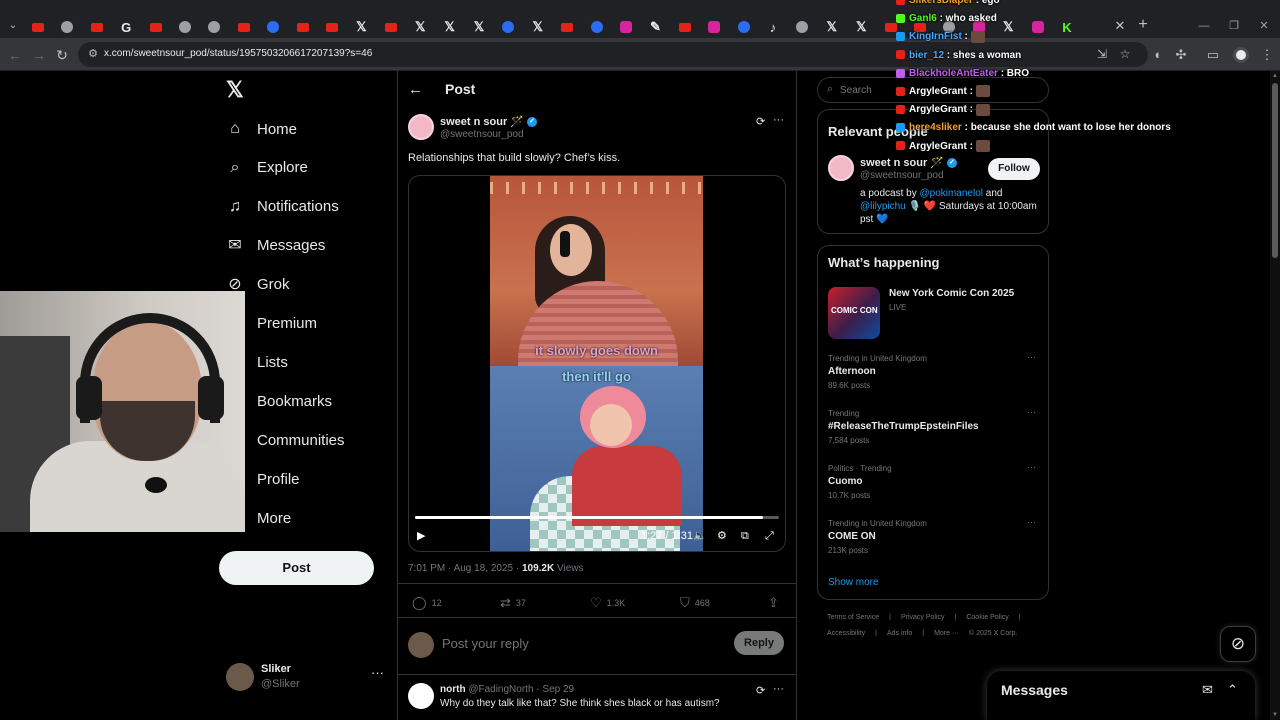 This screenshot has width=1280, height=720. Describe the element at coordinates (655, 27) in the screenshot. I see `tab-favicon-feather-icon: ✎` at that location.